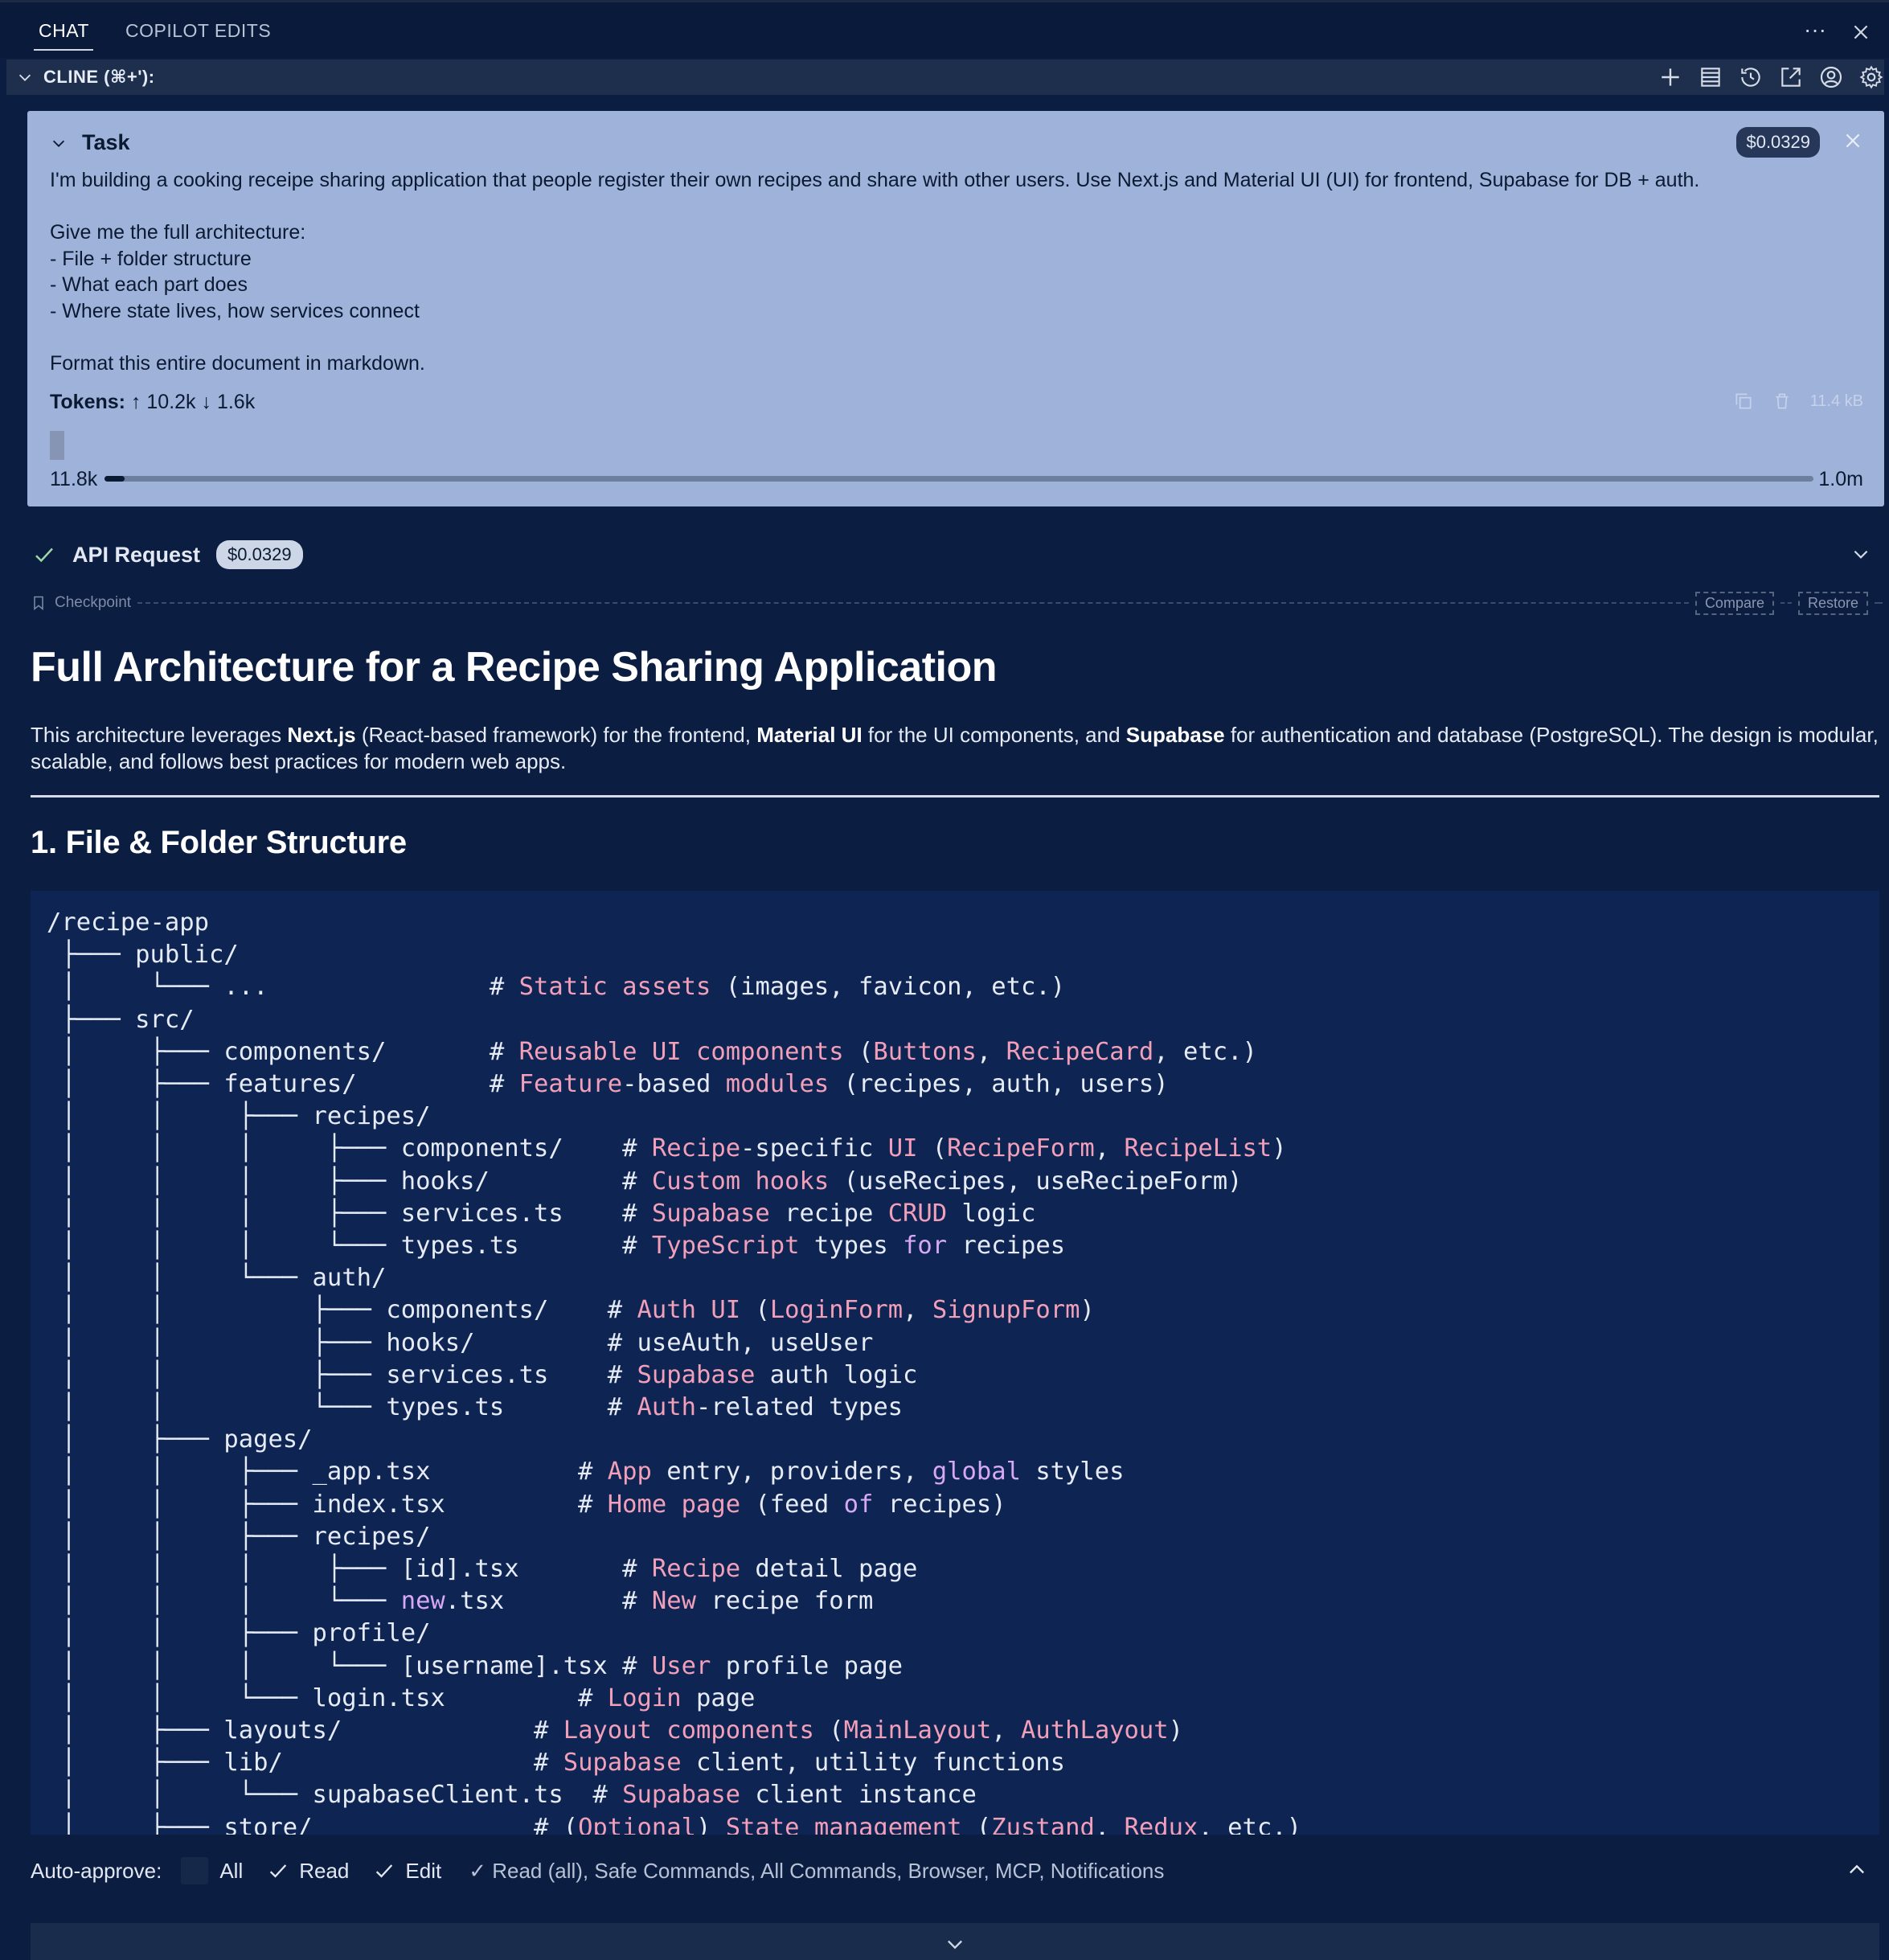 Image resolution: width=1889 pixels, height=1960 pixels. What do you see at coordinates (327, 1504) in the screenshot?
I see `code-token: │ │ ├─── index.tsx #` at bounding box center [327, 1504].